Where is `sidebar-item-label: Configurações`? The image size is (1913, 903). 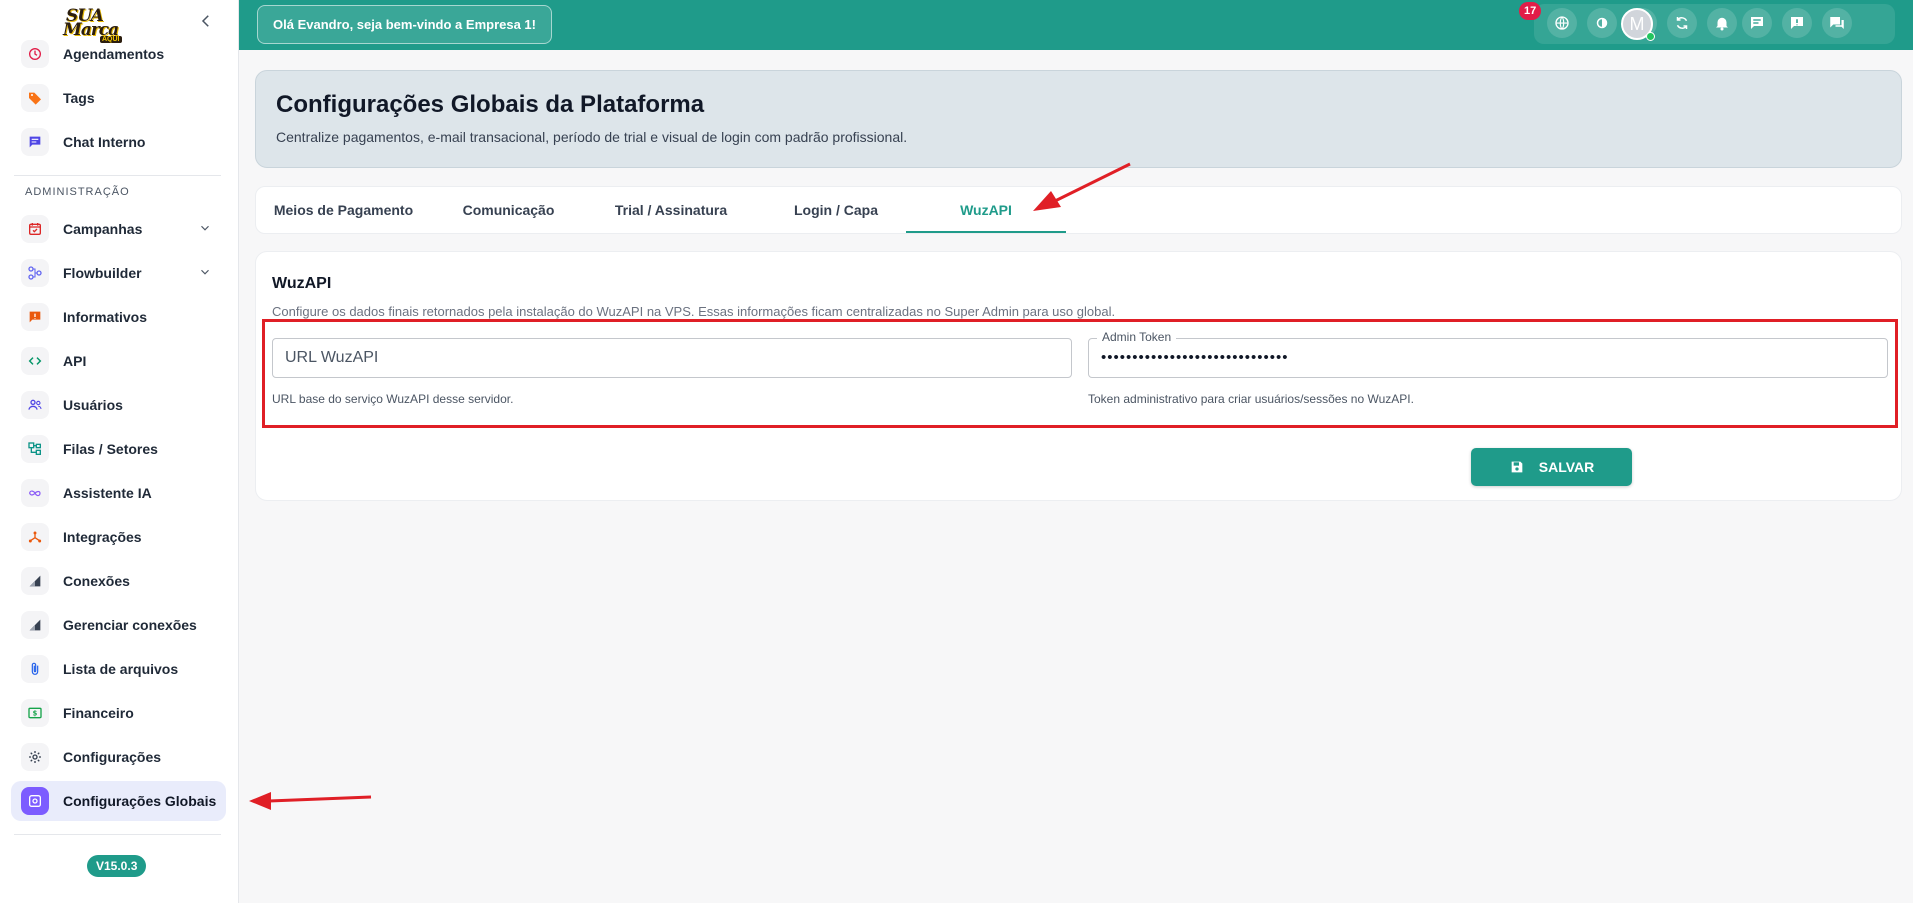
sidebar-item-label: Configurações is located at coordinates (112, 757).